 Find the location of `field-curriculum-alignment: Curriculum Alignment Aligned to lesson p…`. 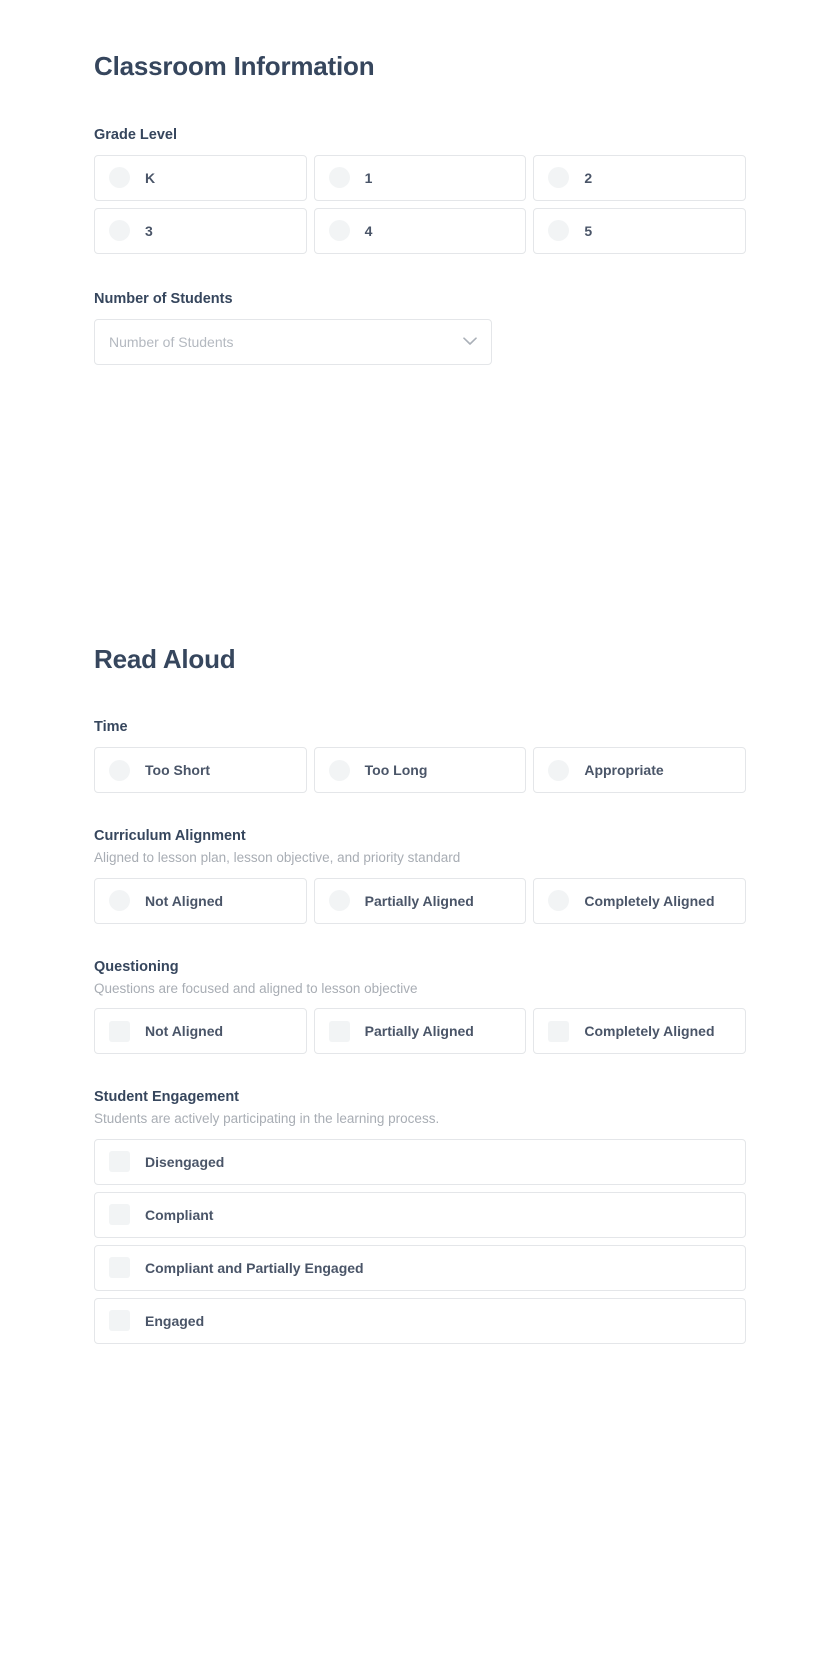

field-curriculum-alignment: Curriculum Alignment Aligned to lesson p… is located at coordinates (420, 875).